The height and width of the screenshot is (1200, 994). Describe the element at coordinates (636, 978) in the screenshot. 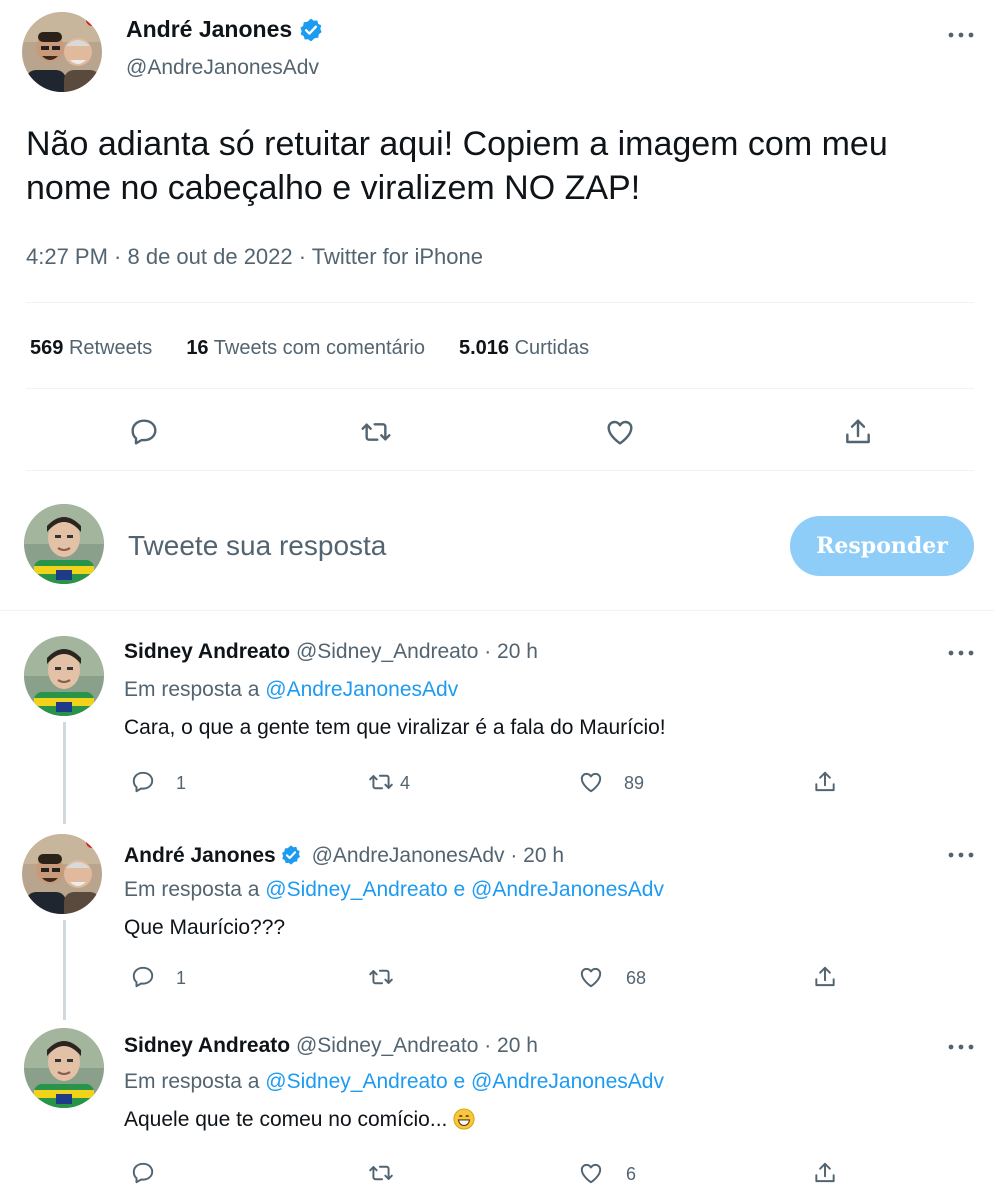

I see `like-count: 68` at that location.